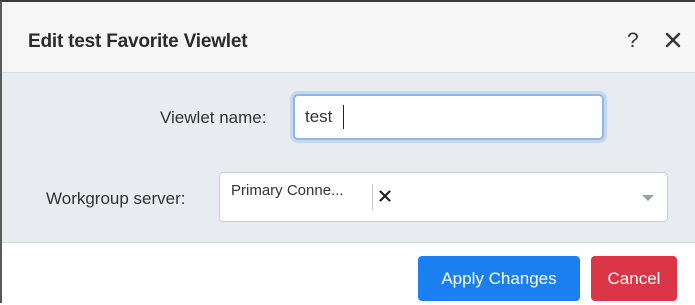 Image resolution: width=695 pixels, height=305 pixels. I want to click on viewlet-name-label: Viewlet name:, so click(213, 117).